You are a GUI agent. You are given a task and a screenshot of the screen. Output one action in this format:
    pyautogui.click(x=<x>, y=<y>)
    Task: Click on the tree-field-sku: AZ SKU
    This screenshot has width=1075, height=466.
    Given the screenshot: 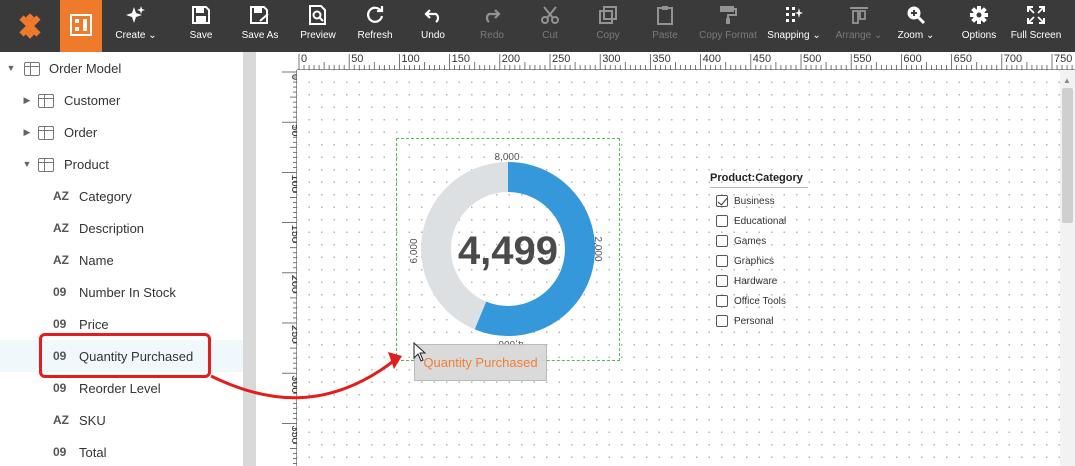 What is the action you would take?
    pyautogui.click(x=148, y=420)
    